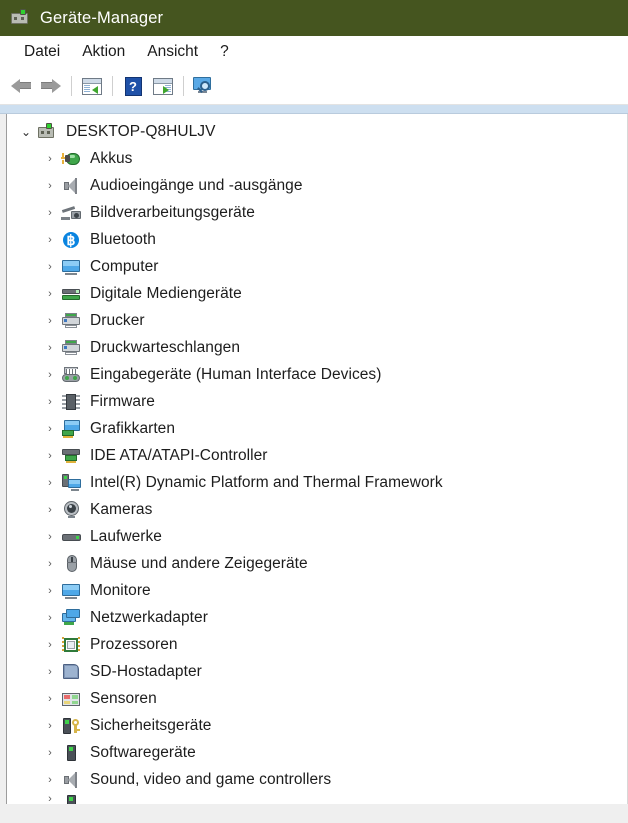 Image resolution: width=628 pixels, height=823 pixels. I want to click on tree-item-partial: ›, so click(317, 798).